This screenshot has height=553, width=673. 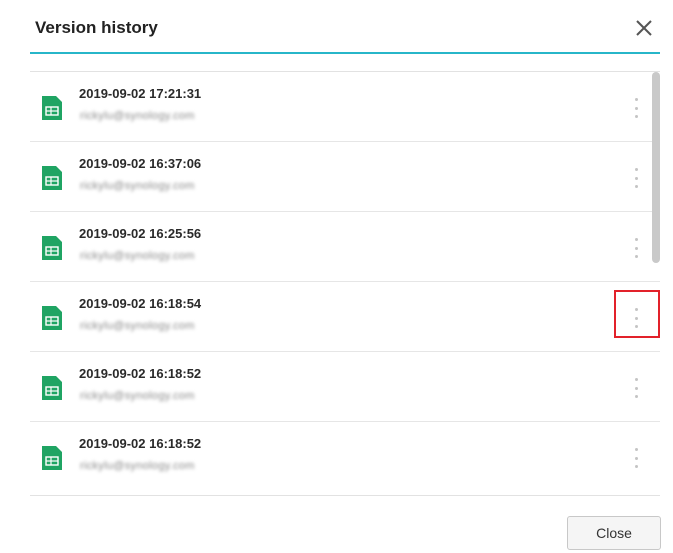 What do you see at coordinates (345, 317) in the screenshot?
I see `version-row: 2019-09-02 16:18:54 rickylu@synology.com` at bounding box center [345, 317].